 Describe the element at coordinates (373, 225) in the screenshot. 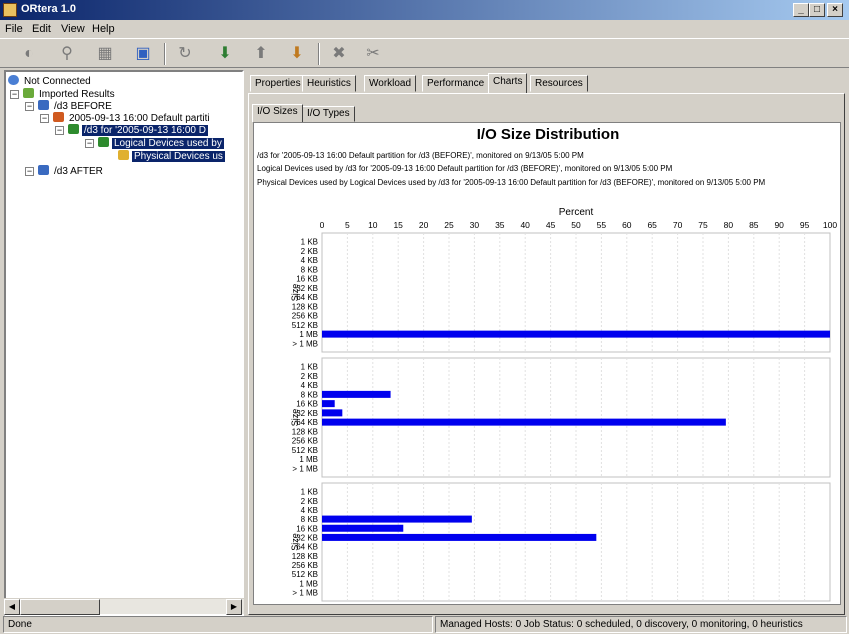

I see `x-tick-label: 10` at that location.